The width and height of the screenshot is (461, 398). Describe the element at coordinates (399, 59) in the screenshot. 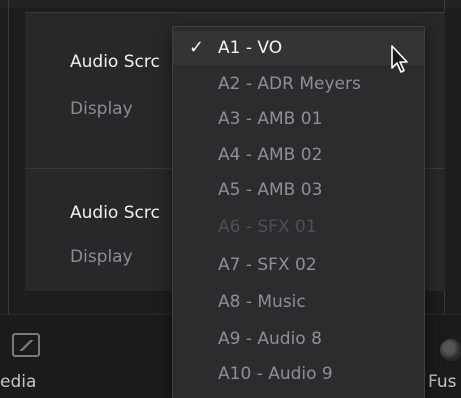

I see `mouse-pointer-icon` at that location.